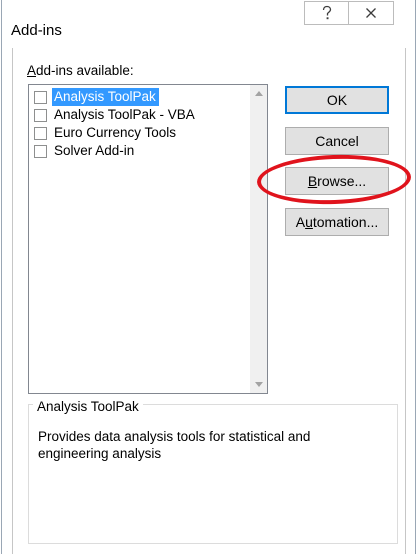 The image size is (417, 554). Describe the element at coordinates (88, 406) in the screenshot. I see `details-title: Analysis ToolPak` at that location.